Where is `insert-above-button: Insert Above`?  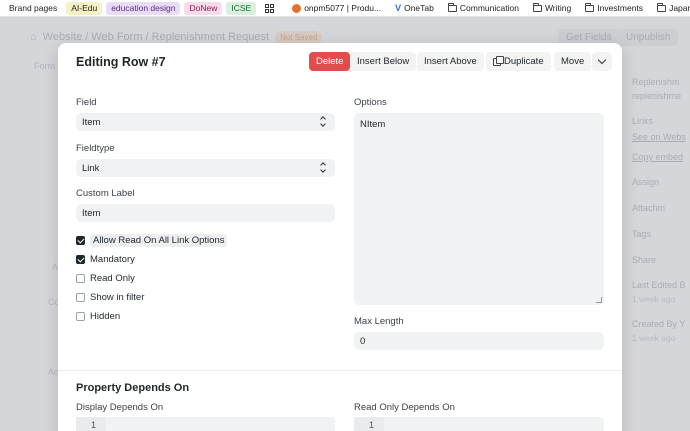
insert-above-button: Insert Above is located at coordinates (450, 61).